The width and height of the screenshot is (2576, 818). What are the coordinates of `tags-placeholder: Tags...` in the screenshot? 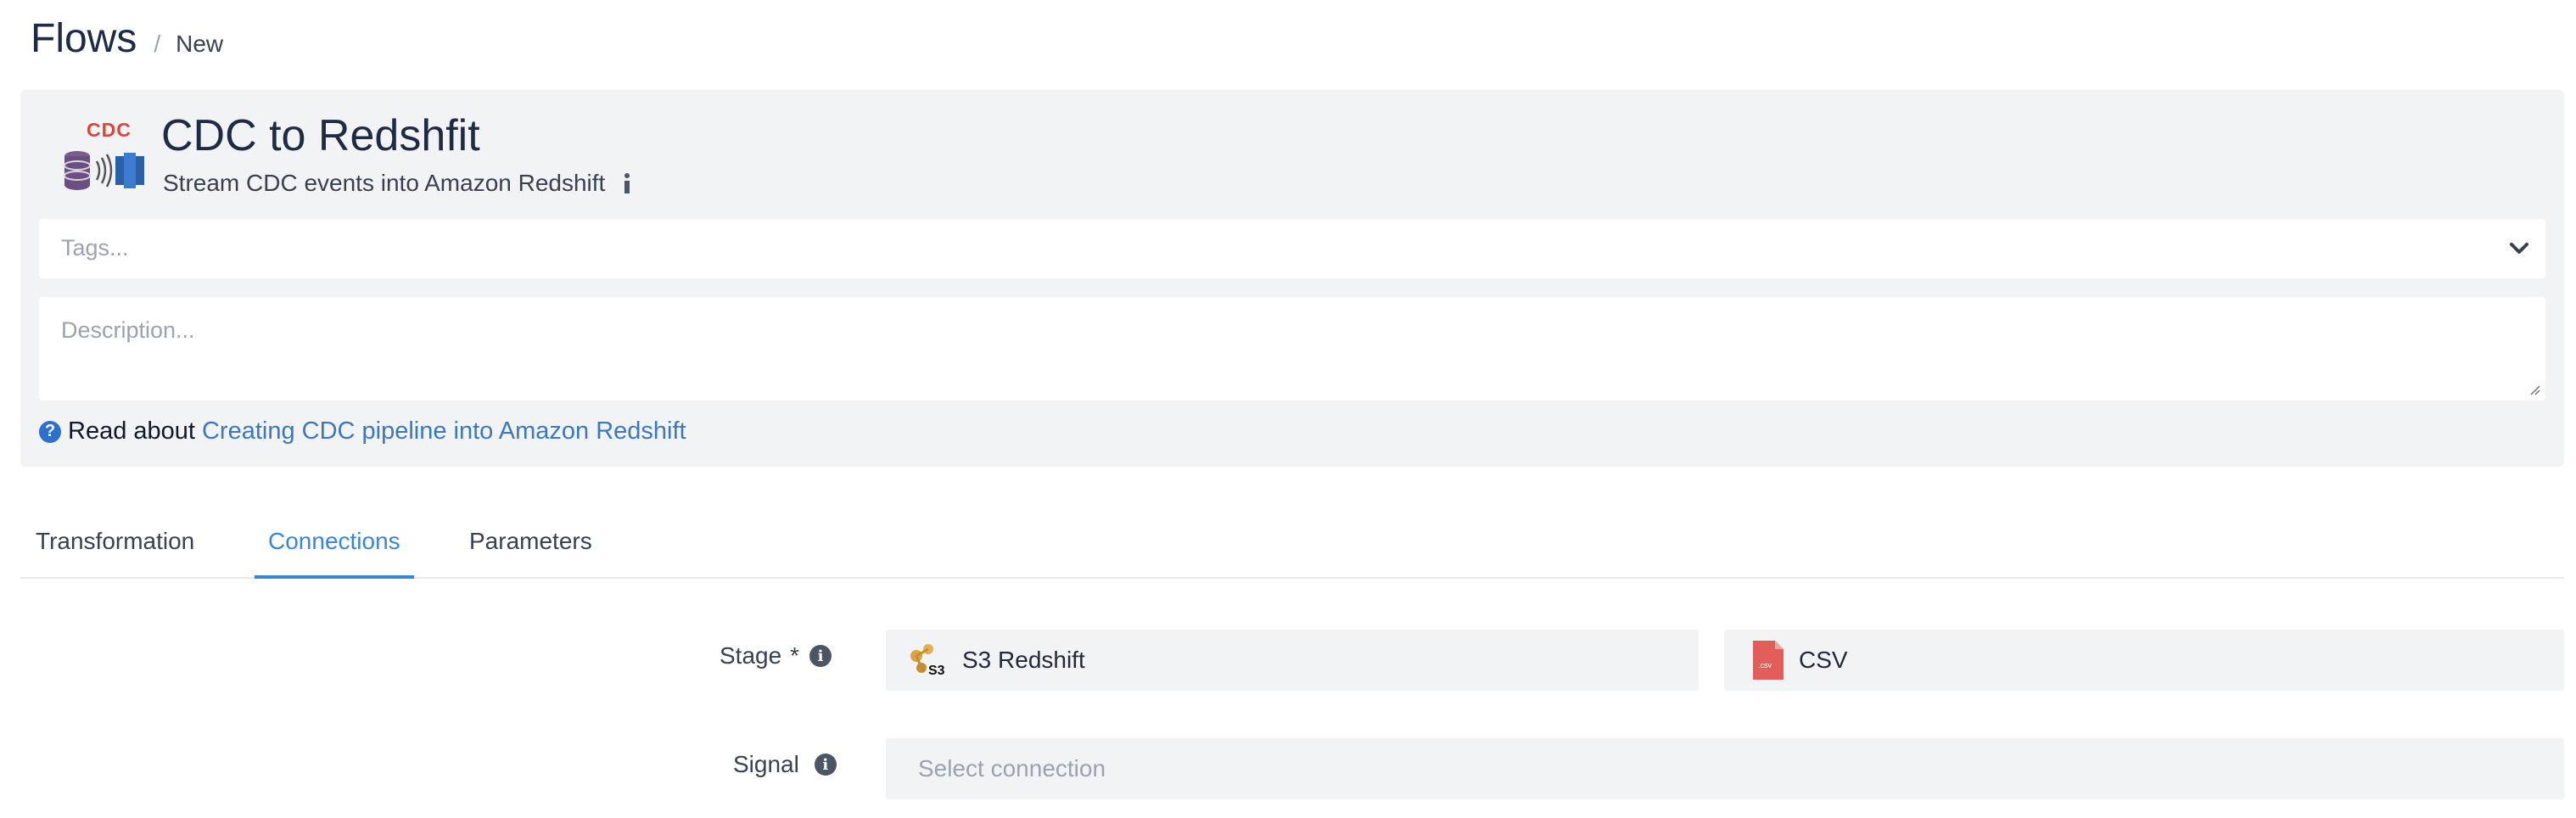 It's located at (95, 248).